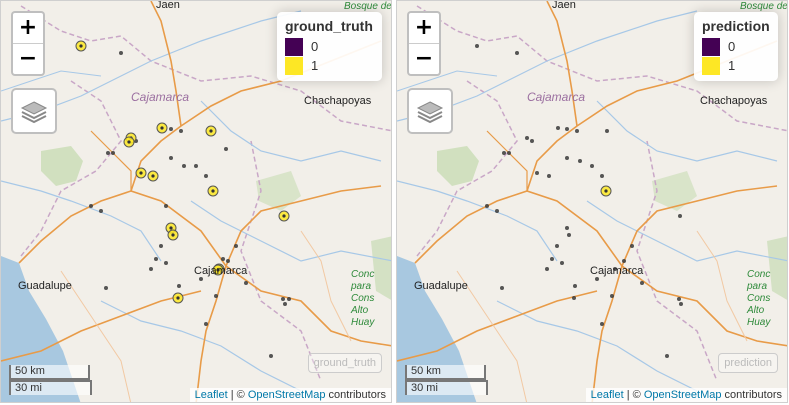  I want to click on place-guadalupe: Guadalupe, so click(441, 286).